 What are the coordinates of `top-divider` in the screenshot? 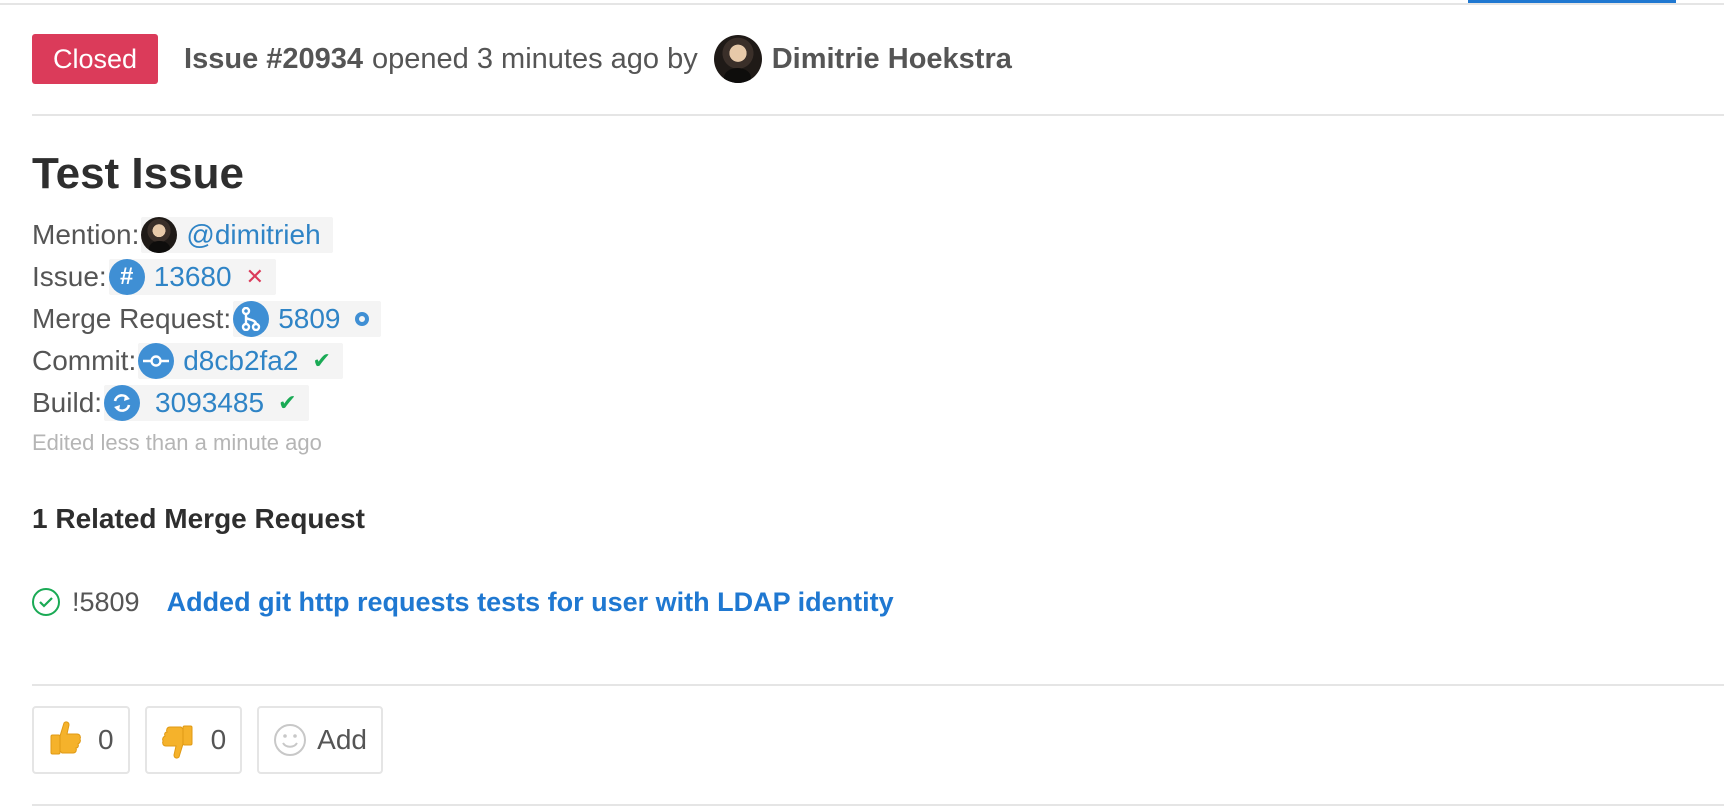 It's located at (862, 4).